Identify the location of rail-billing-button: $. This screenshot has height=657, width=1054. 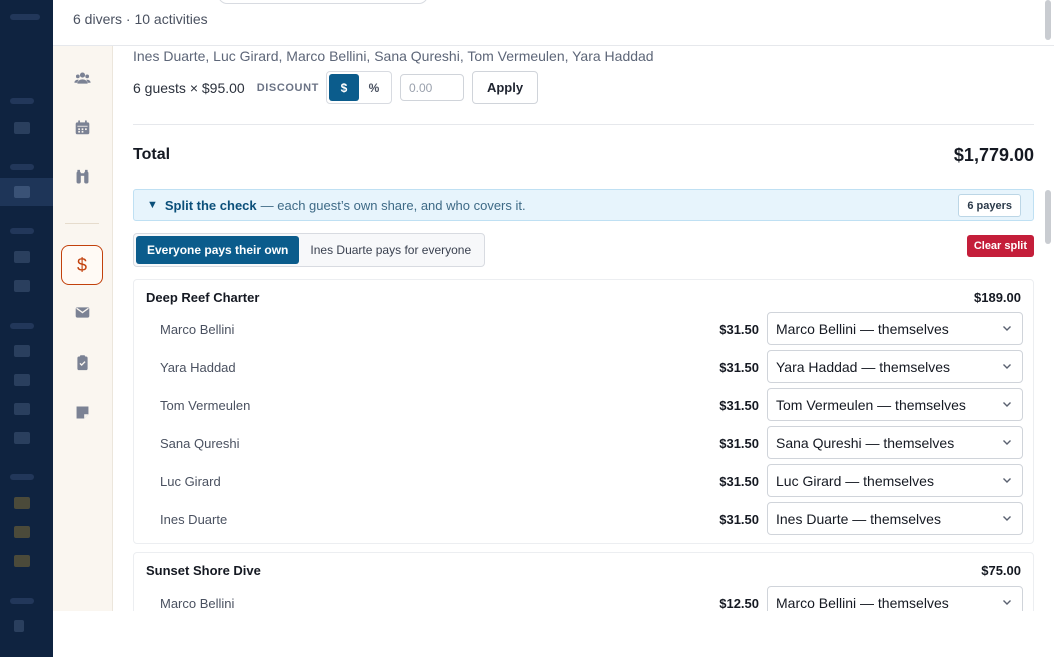
(82, 265).